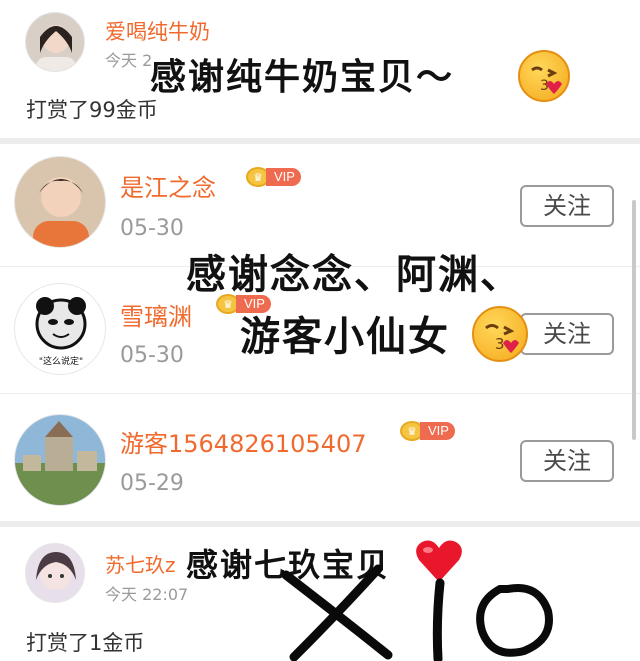  I want to click on date: 05-29, so click(152, 483).